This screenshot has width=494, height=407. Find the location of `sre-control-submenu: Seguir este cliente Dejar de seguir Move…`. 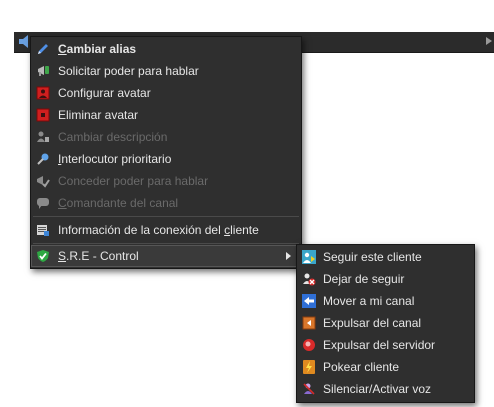

sre-control-submenu: Seguir este cliente Dejar de seguir Move… is located at coordinates (385, 323).